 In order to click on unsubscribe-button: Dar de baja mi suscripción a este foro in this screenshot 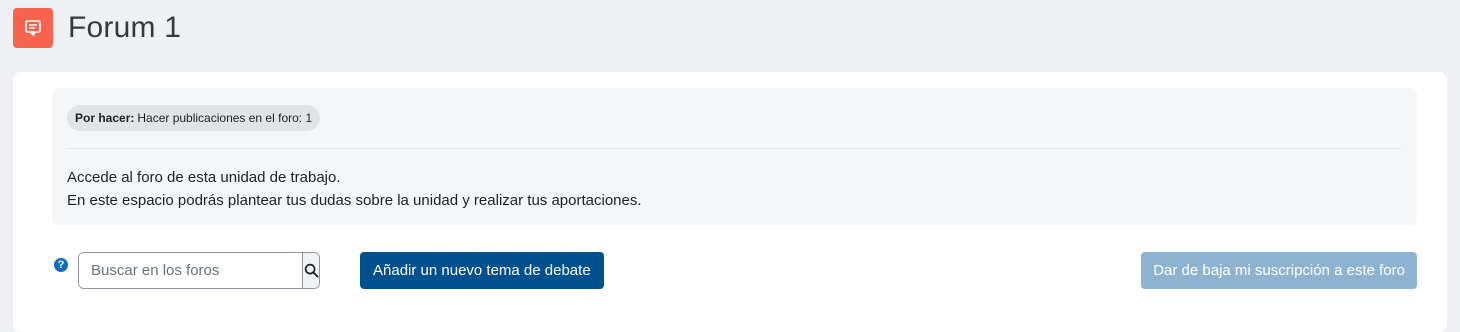, I will do `click(1279, 270)`.